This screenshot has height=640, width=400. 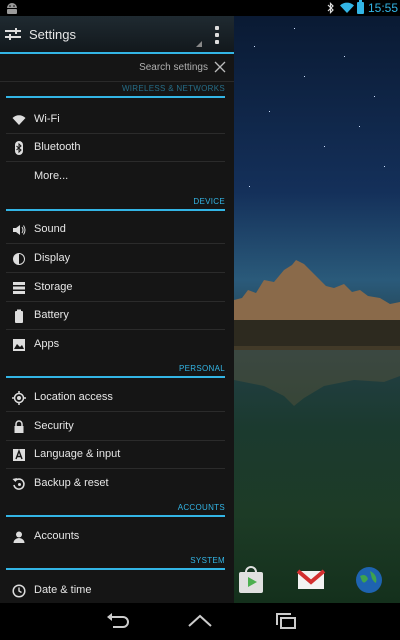 I want to click on settings-item-datetime: Date & time, so click(x=115, y=590).